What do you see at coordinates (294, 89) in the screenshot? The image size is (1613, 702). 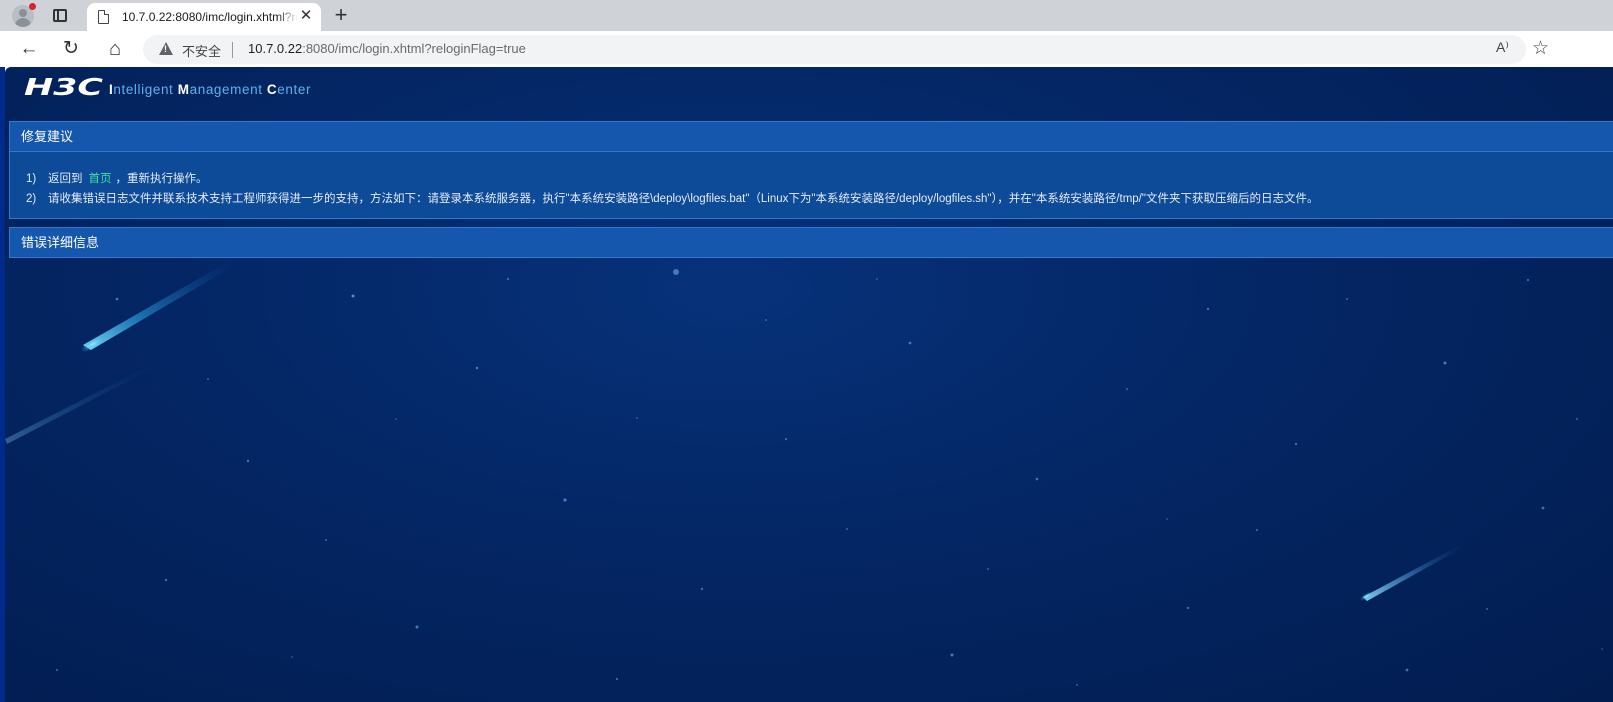 I see `product-word: enter` at bounding box center [294, 89].